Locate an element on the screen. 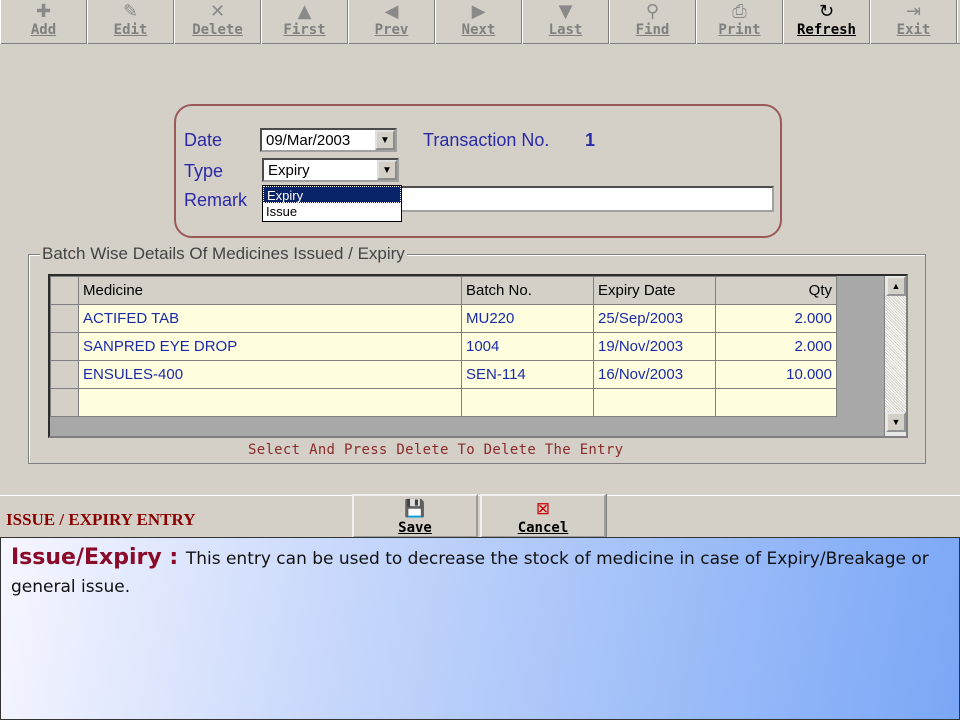  last-icon: ▼ is located at coordinates (565, 11).